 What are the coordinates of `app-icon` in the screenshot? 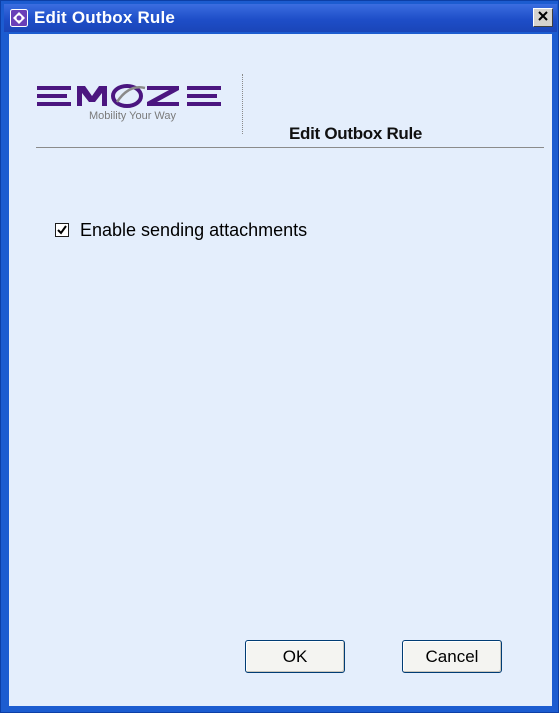 It's located at (19, 18).